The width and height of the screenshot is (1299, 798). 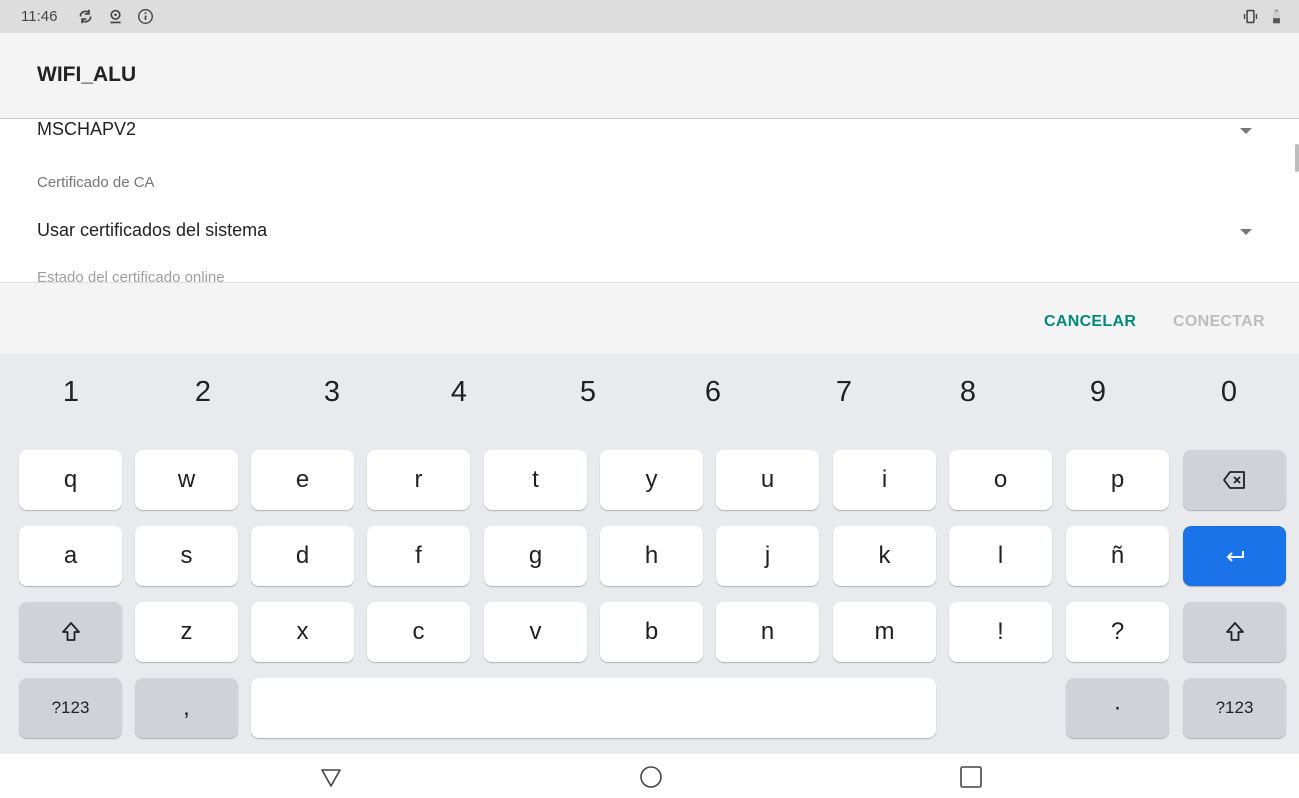 I want to click on battery-icon, so click(x=1276, y=16).